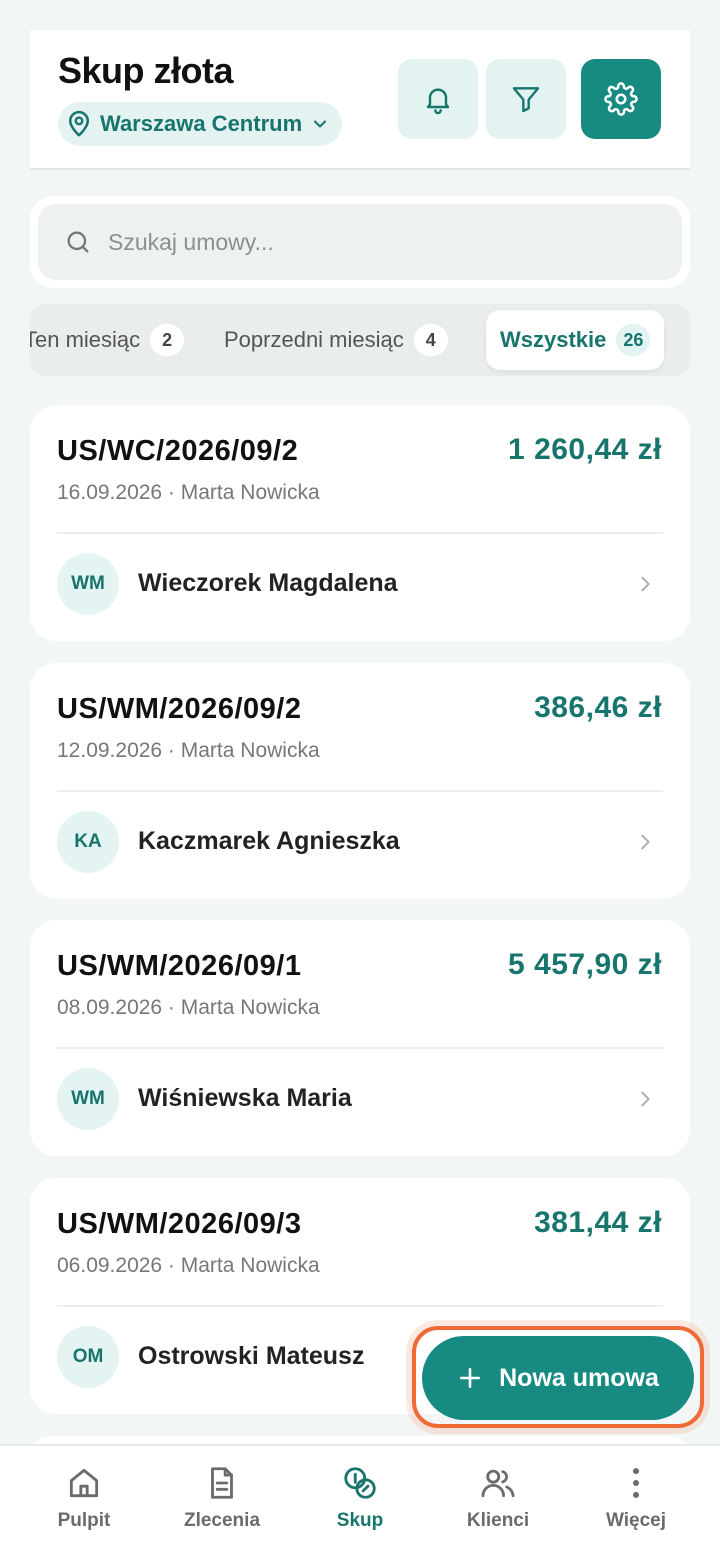  Describe the element at coordinates (348, 242) in the screenshot. I see `search-input` at that location.